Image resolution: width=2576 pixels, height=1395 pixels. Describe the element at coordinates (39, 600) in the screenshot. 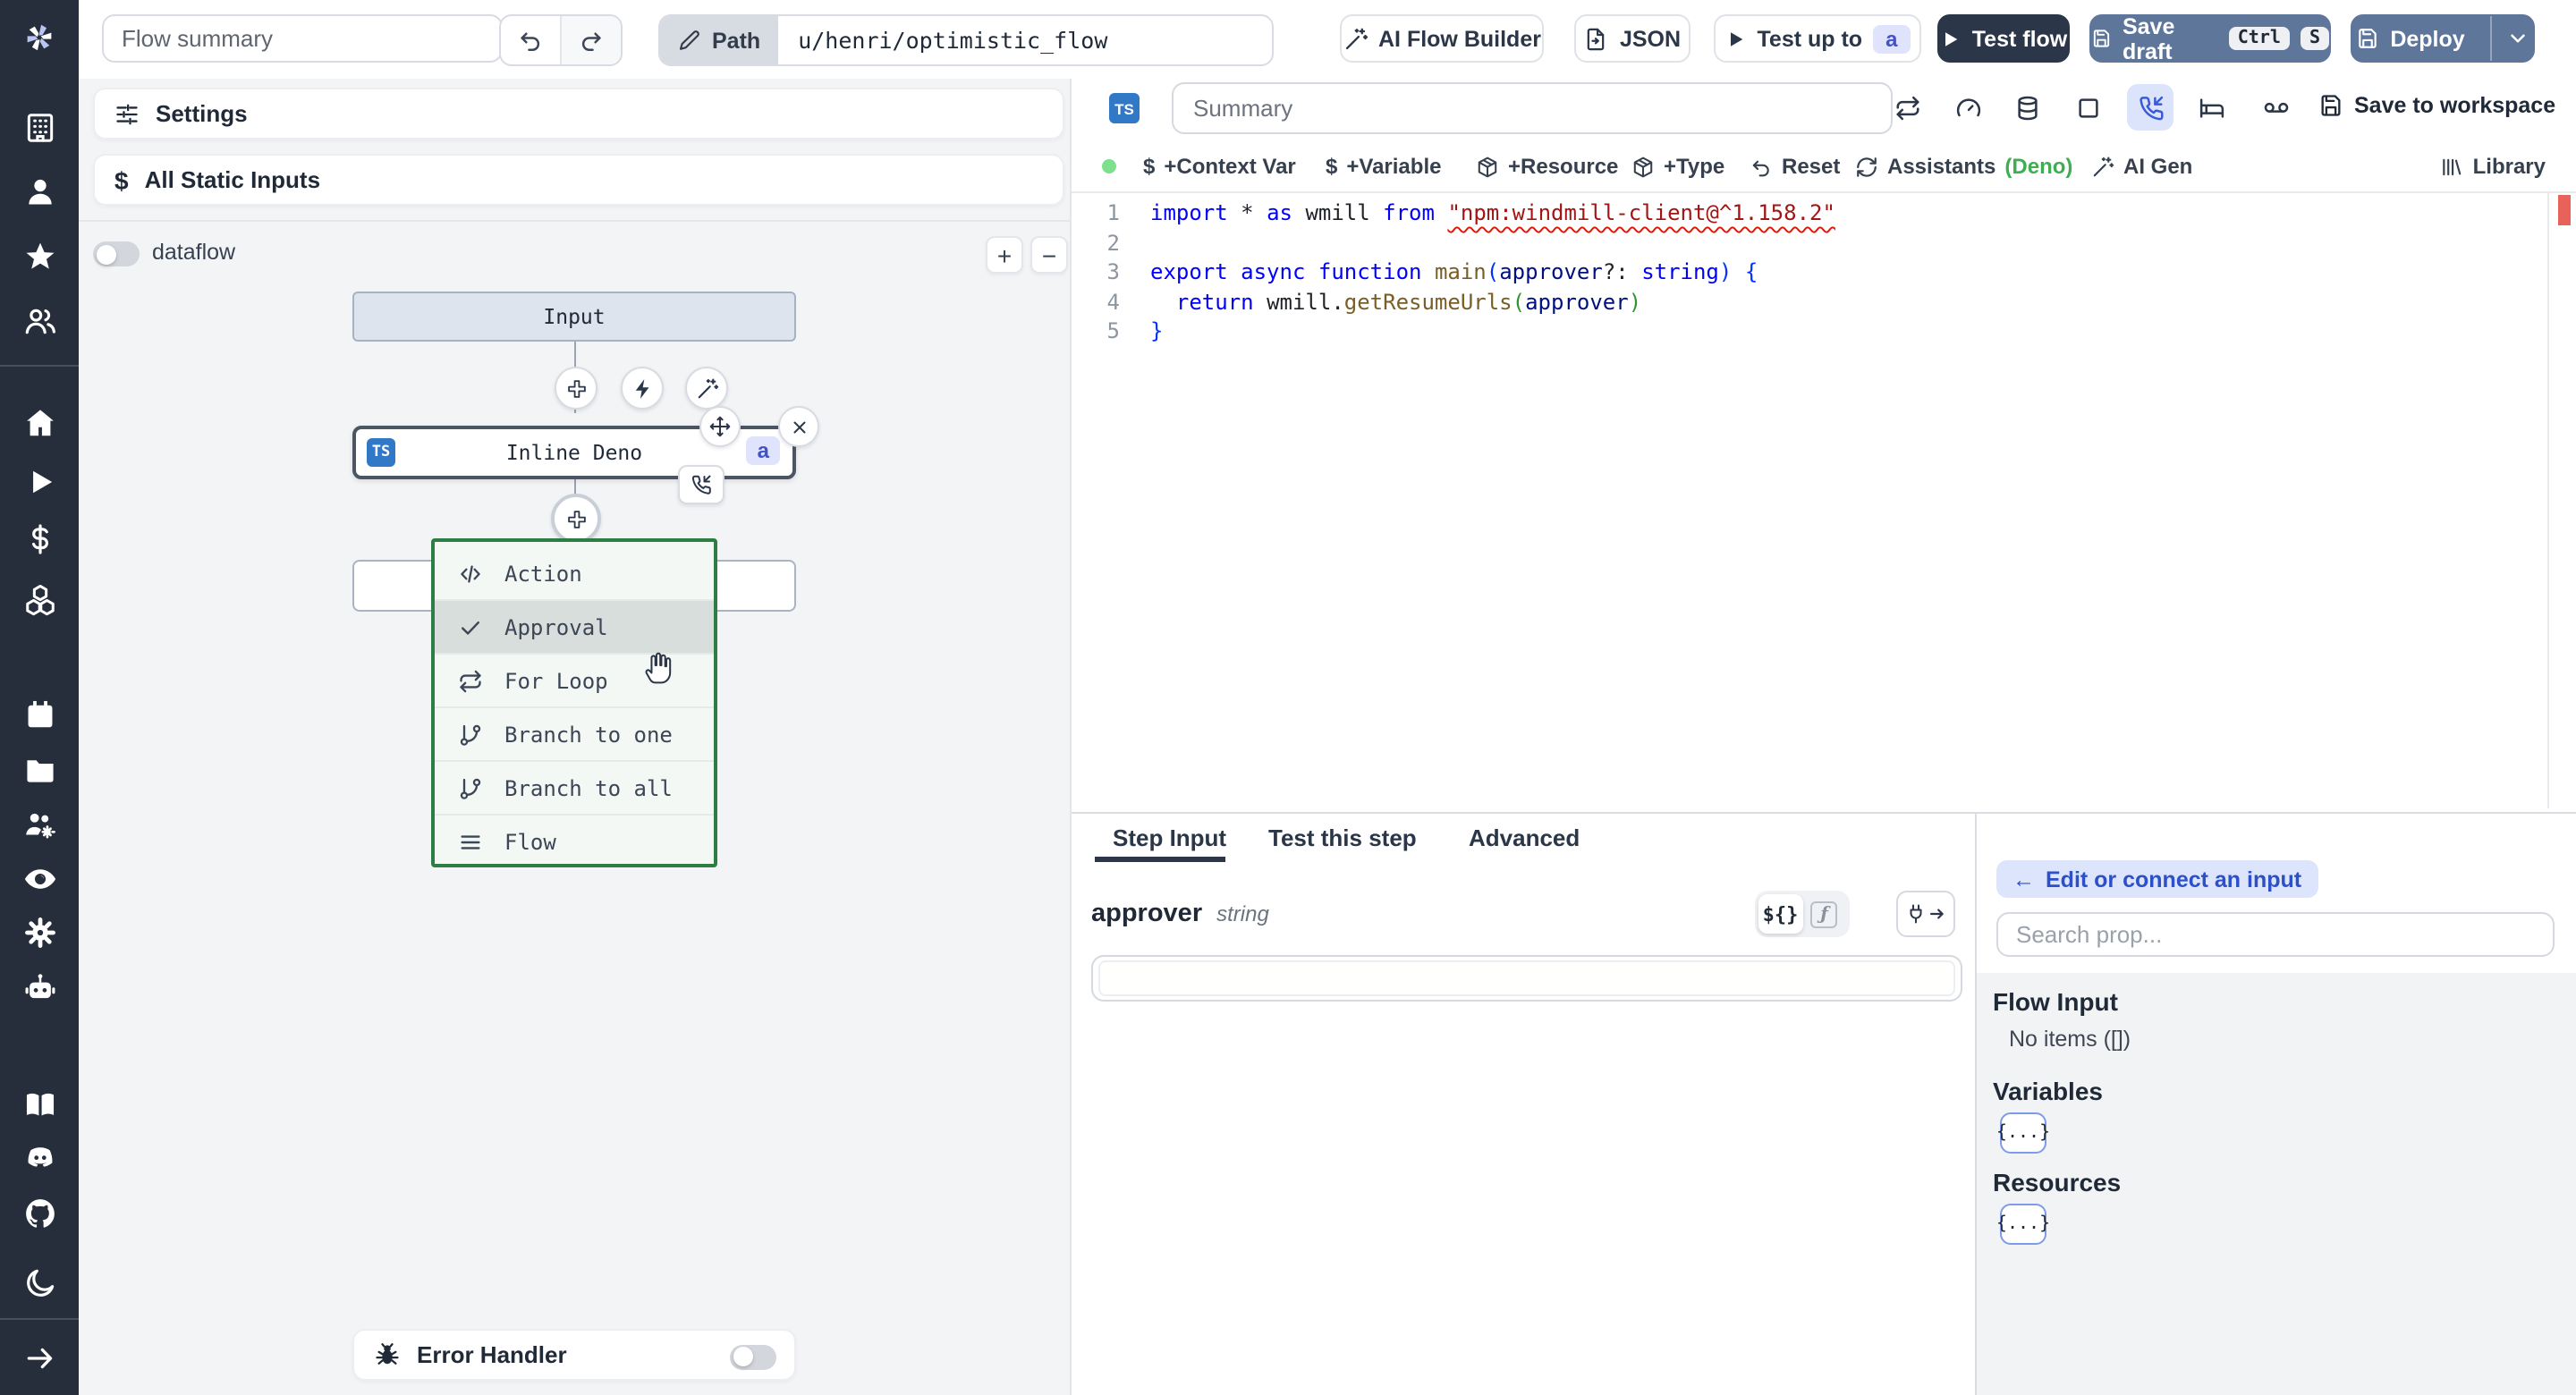

I see `resources-boxes-icon` at that location.